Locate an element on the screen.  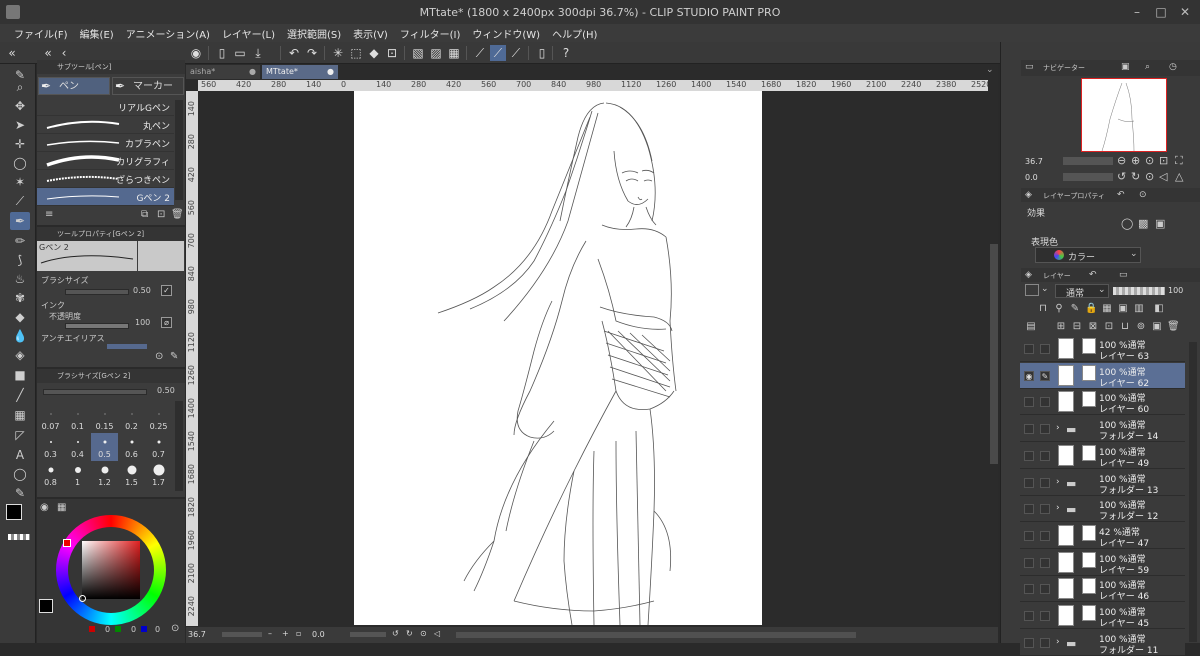
open-file-icon: ▭ is located at coordinates (240, 53).